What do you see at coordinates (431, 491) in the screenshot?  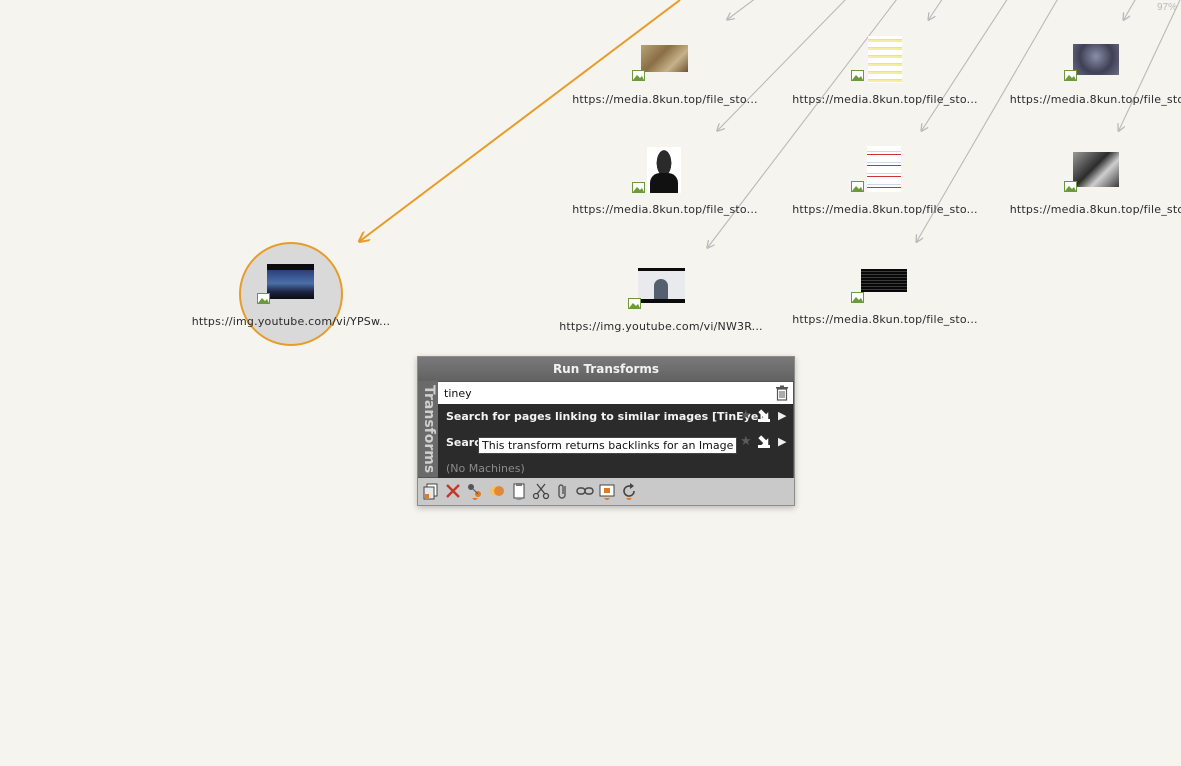 I see `copy-icon` at bounding box center [431, 491].